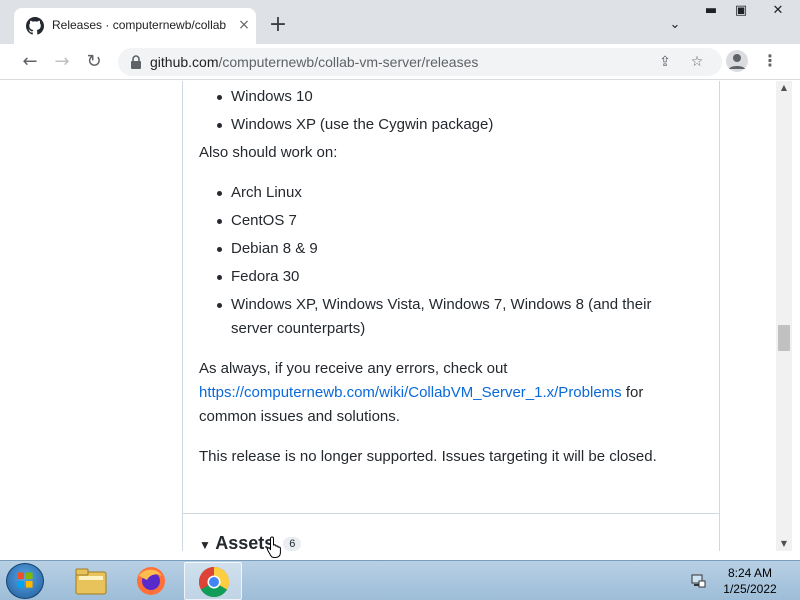 The width and height of the screenshot is (800, 600). Describe the element at coordinates (784, 316) in the screenshot. I see `vertical-scrollbar: ▲ ▼` at that location.